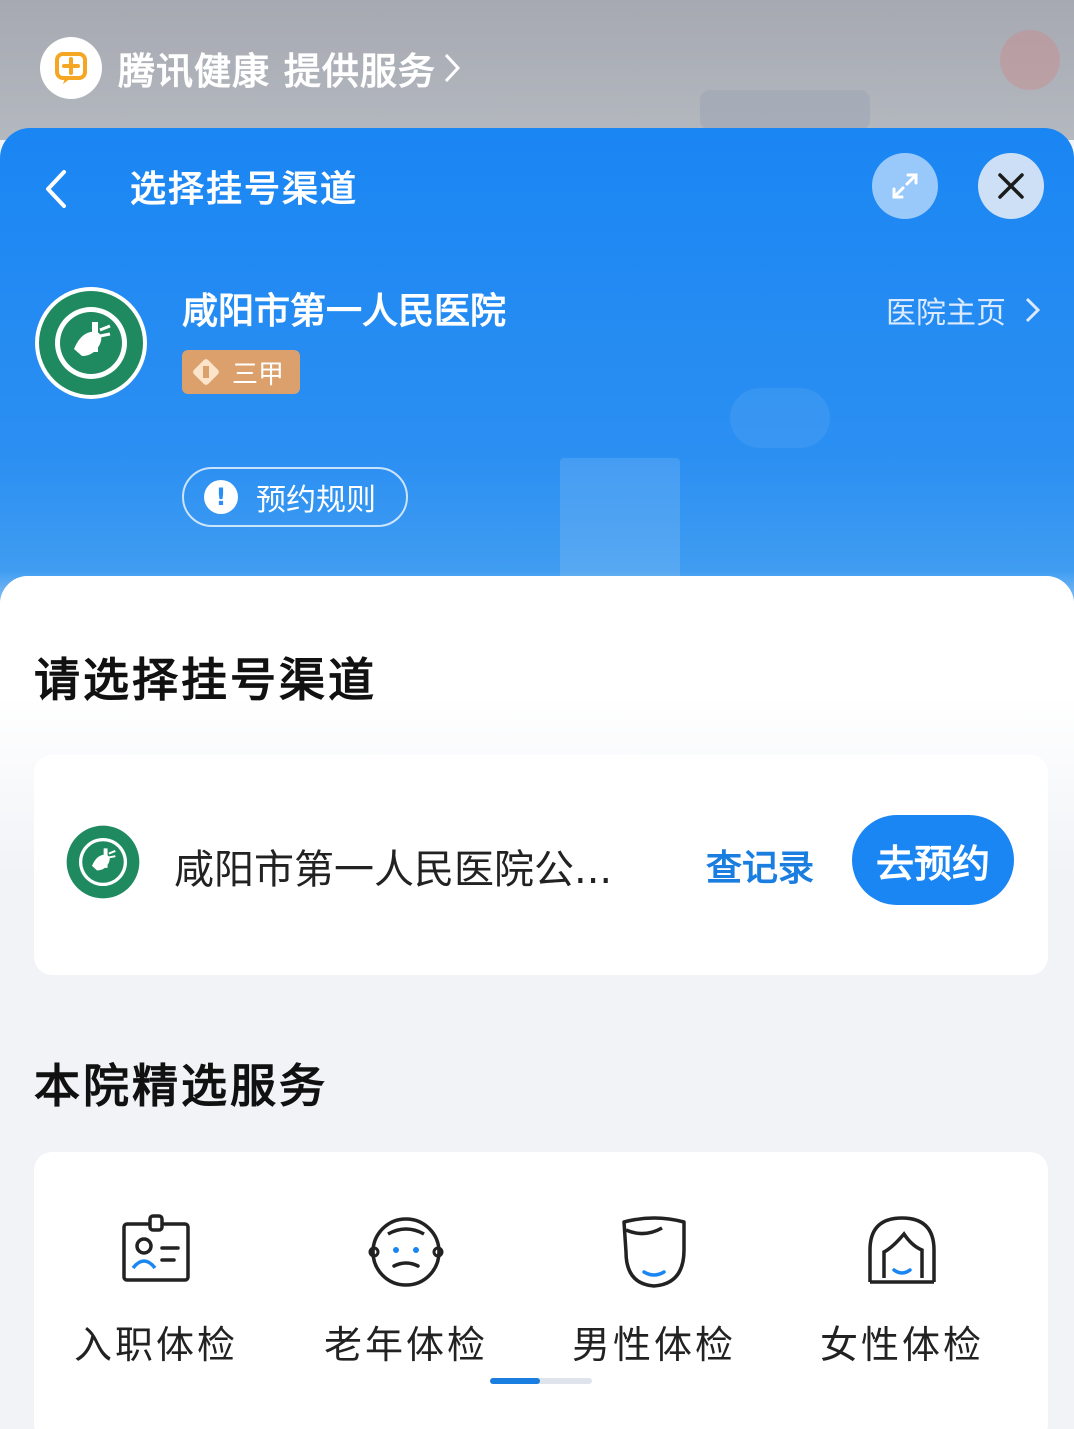 Image resolution: width=1074 pixels, height=1429 pixels. Describe the element at coordinates (181, 1086) in the screenshot. I see `services-title: 本院精选服务` at that location.